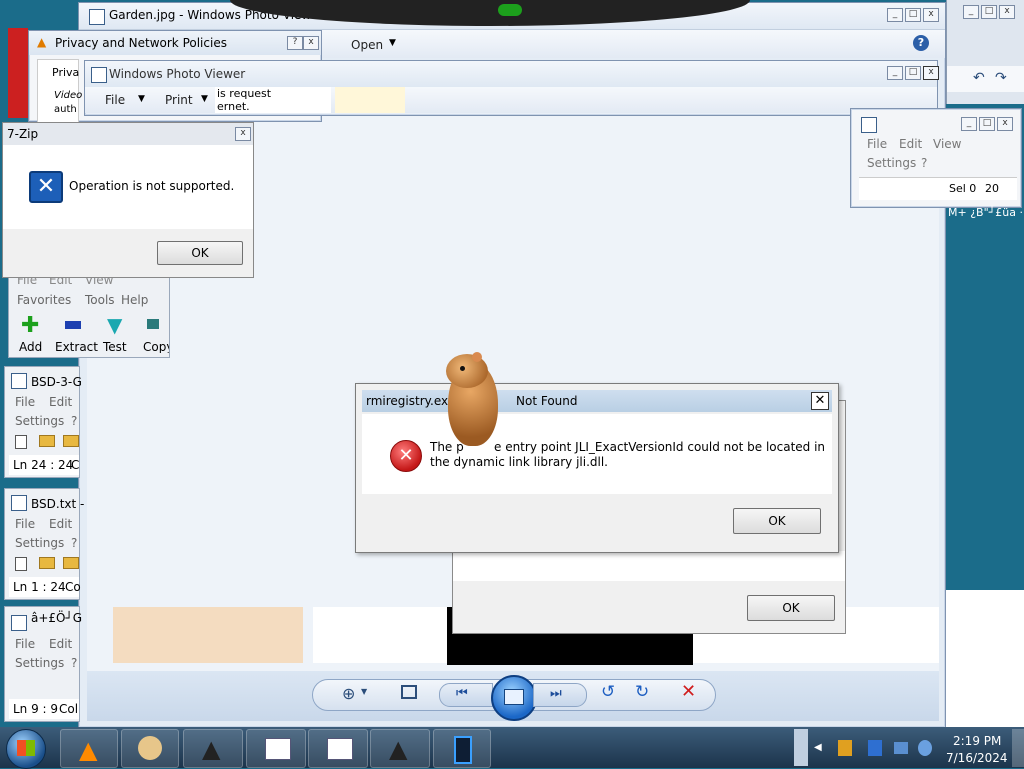  I want to click on notepad-icon, so click(19, 381).